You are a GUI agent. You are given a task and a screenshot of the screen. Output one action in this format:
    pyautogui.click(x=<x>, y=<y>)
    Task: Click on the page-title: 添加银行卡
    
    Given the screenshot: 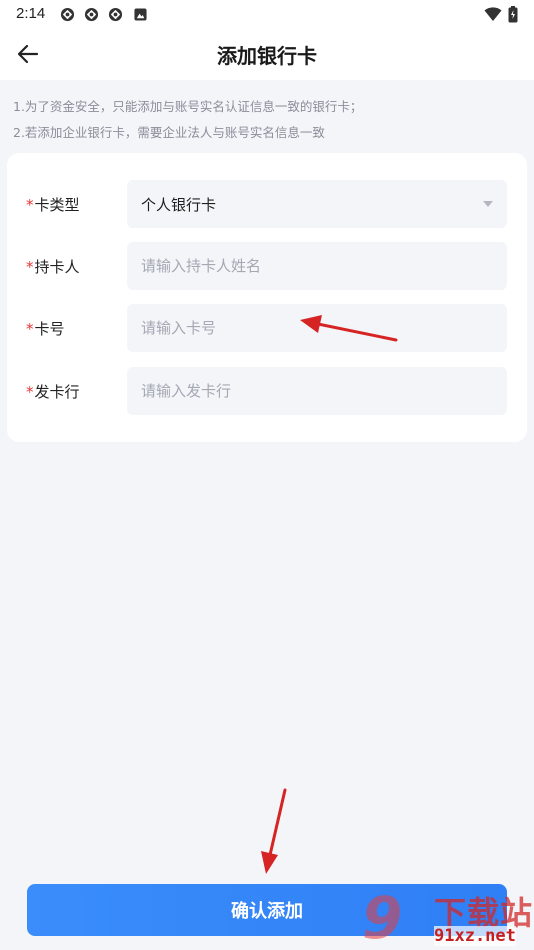 What is the action you would take?
    pyautogui.click(x=267, y=56)
    